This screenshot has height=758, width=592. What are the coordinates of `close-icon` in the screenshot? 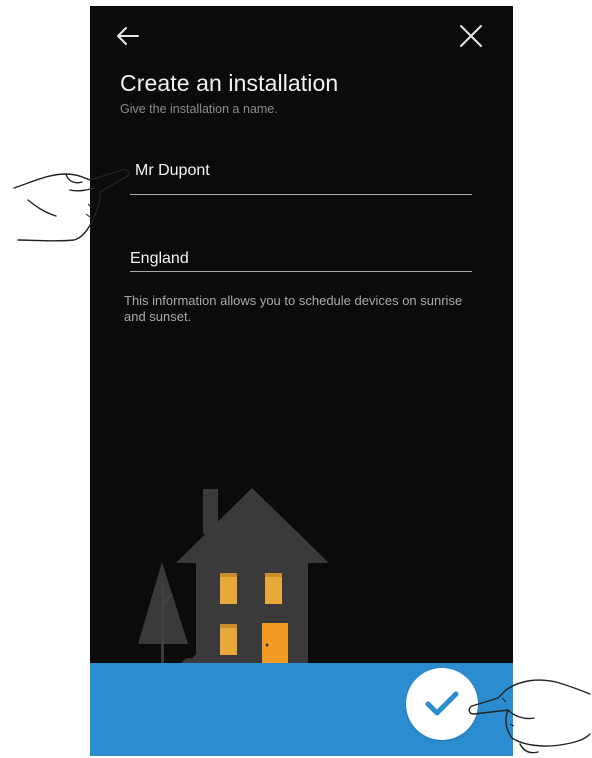 It's located at (471, 36).